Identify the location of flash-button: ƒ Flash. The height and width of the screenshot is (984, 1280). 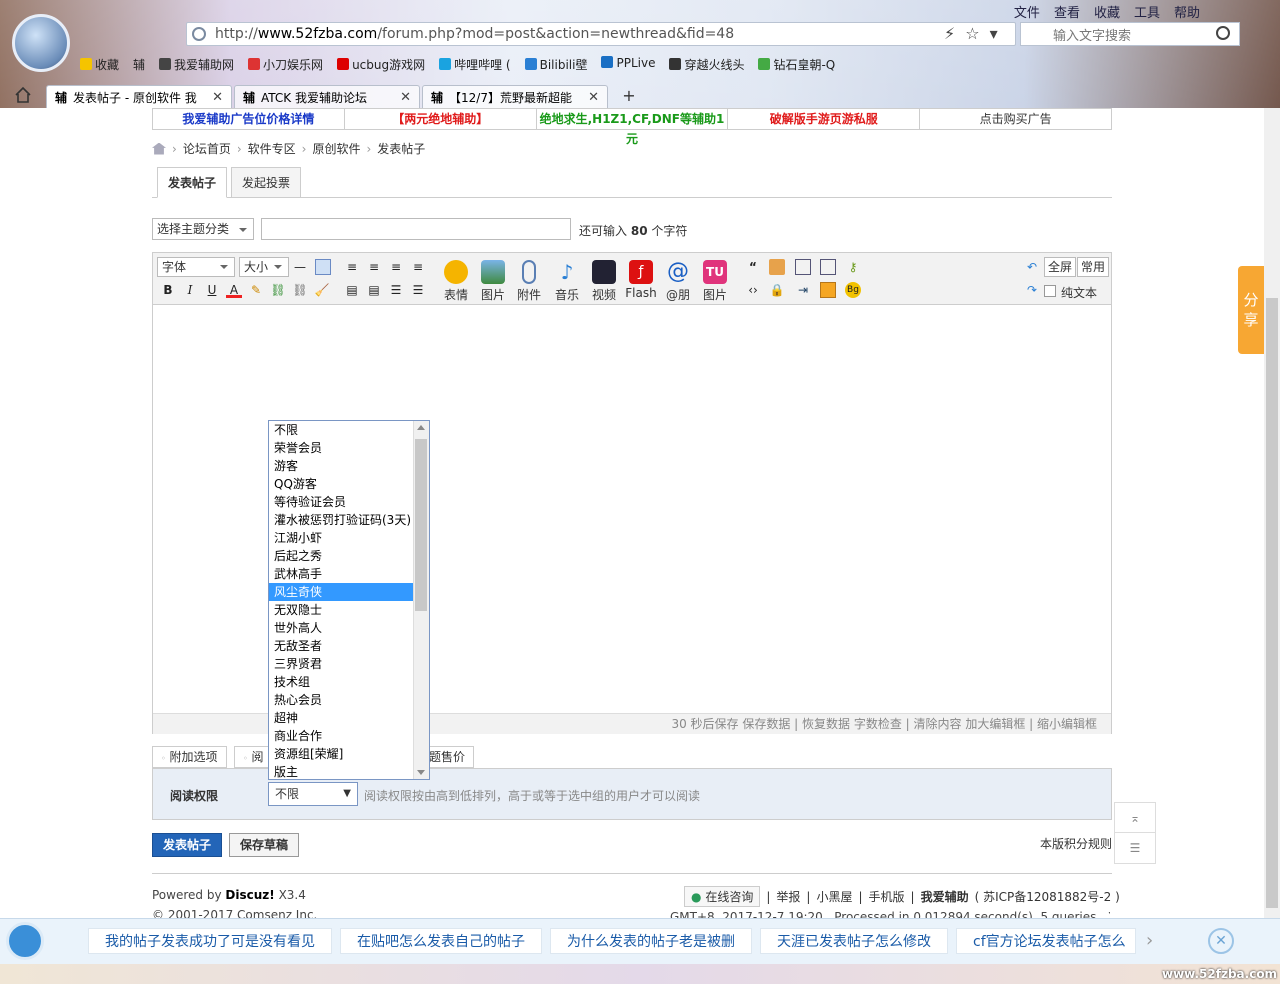
(641, 280).